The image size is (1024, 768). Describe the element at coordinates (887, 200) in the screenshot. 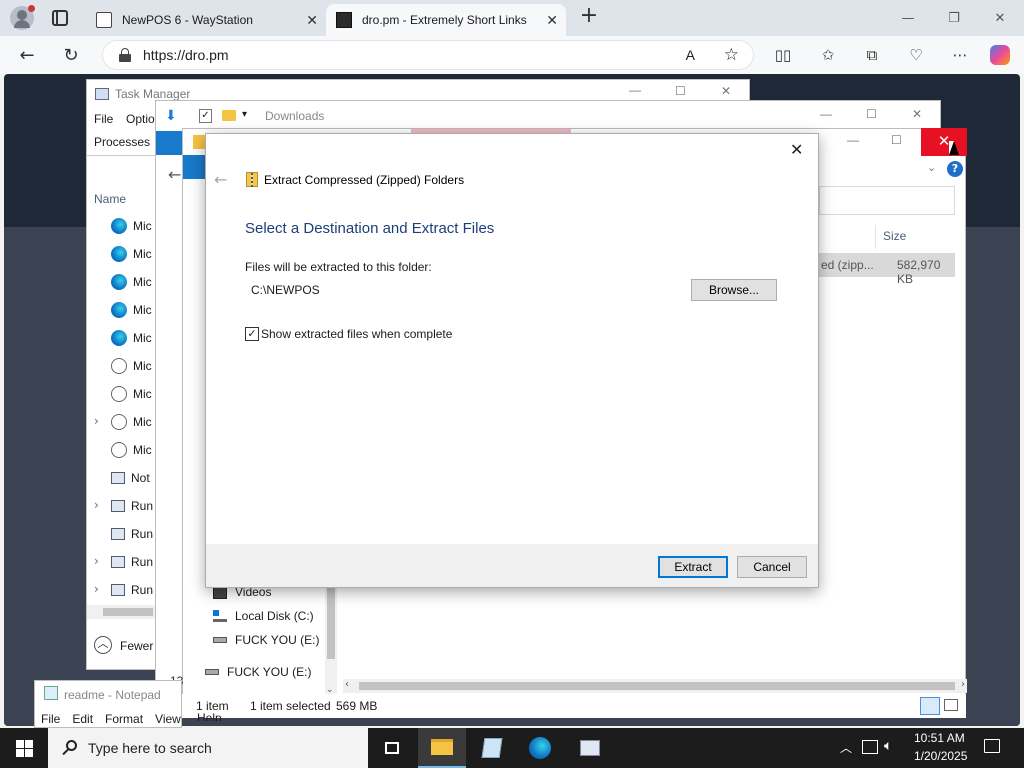

I see `search-box` at that location.